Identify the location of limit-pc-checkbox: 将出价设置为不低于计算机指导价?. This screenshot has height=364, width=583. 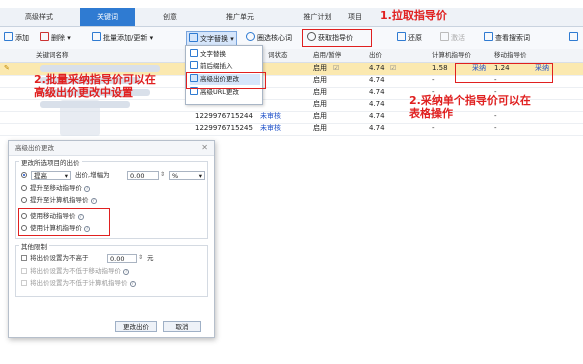
(78, 283).